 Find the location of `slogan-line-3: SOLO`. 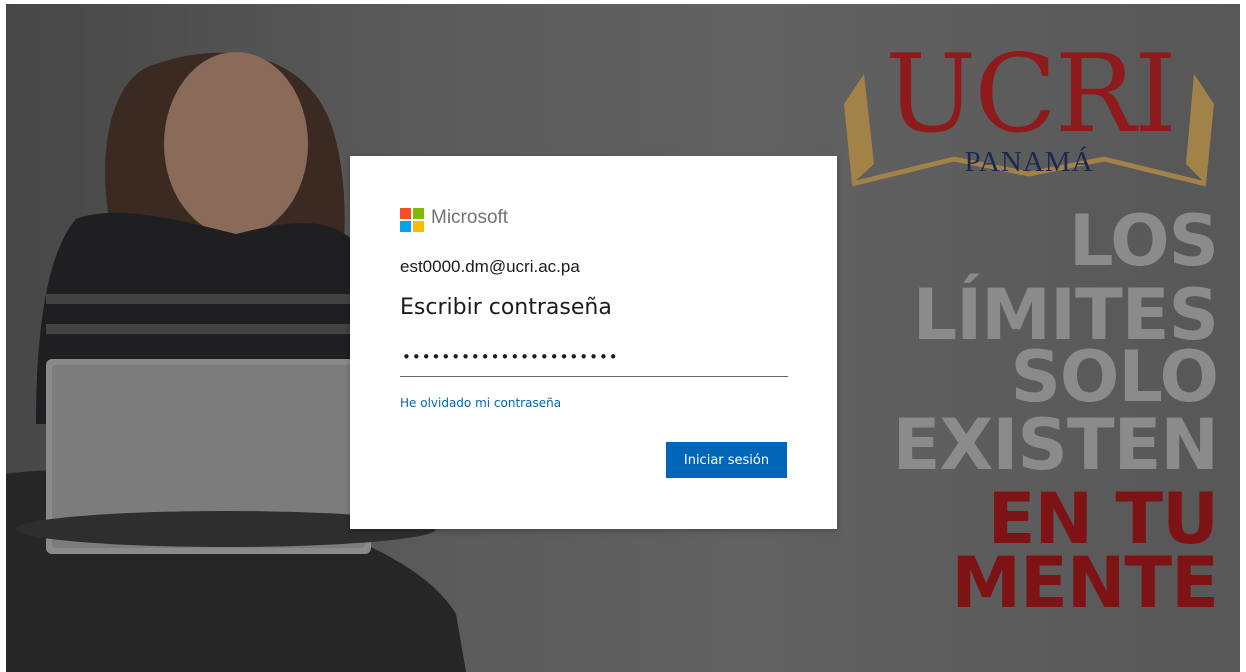

slogan-line-3: SOLO is located at coordinates (1114, 377).